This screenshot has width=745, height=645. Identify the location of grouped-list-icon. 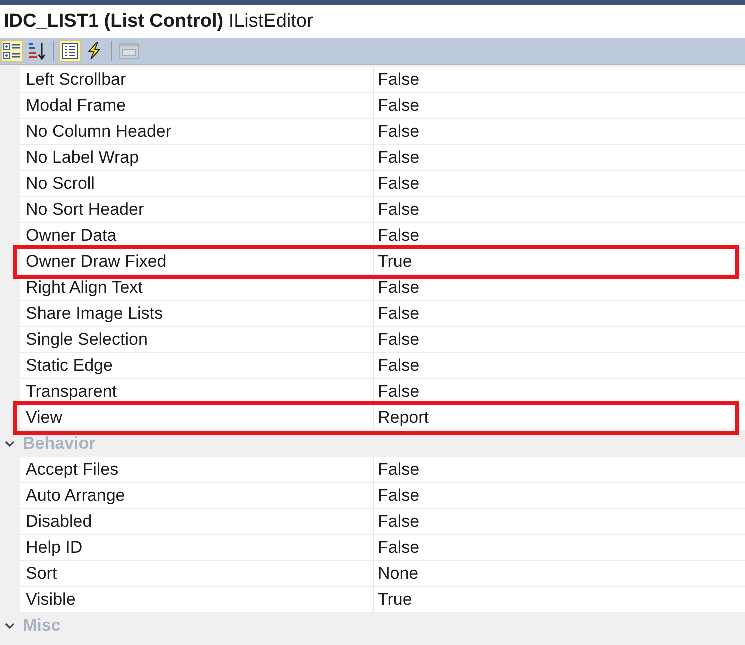
(12, 51).